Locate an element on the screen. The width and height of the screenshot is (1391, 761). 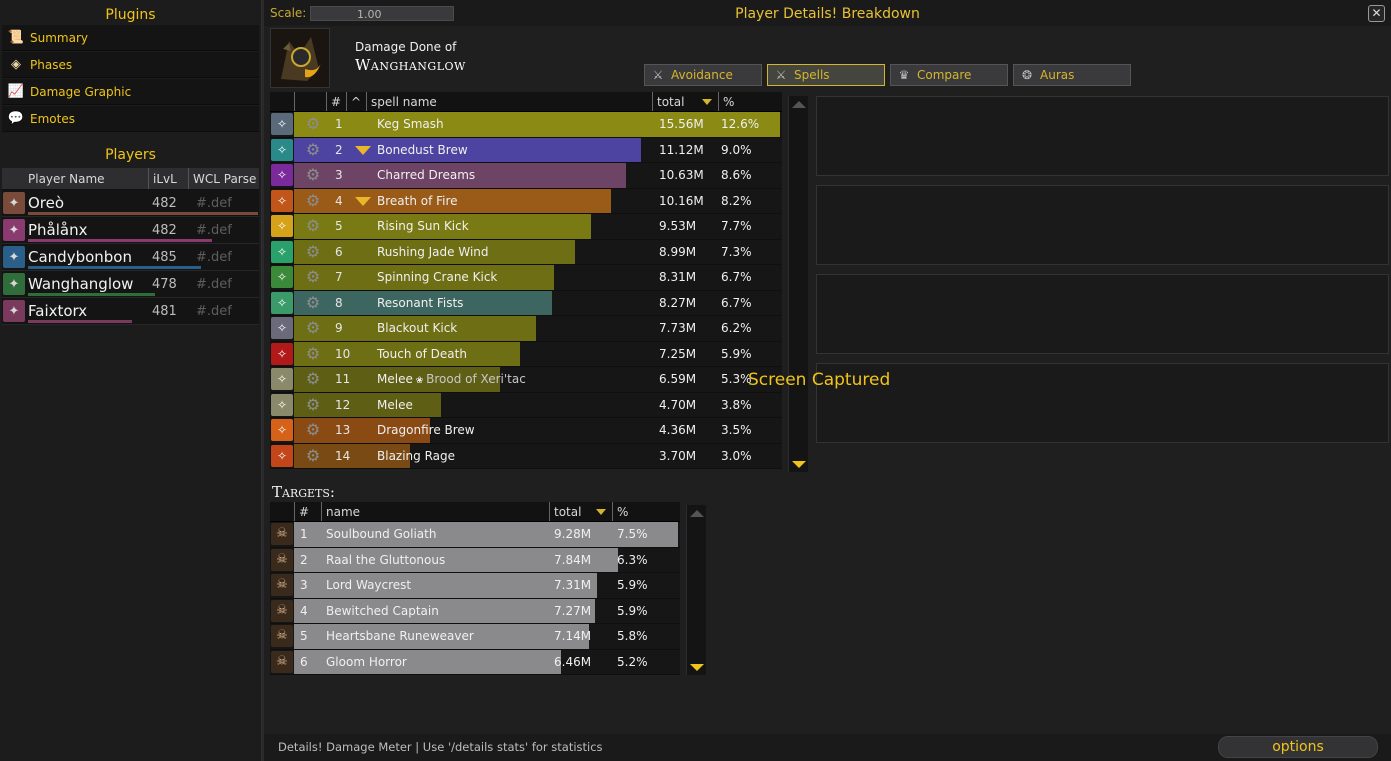
target-header-name: name is located at coordinates (435, 511).